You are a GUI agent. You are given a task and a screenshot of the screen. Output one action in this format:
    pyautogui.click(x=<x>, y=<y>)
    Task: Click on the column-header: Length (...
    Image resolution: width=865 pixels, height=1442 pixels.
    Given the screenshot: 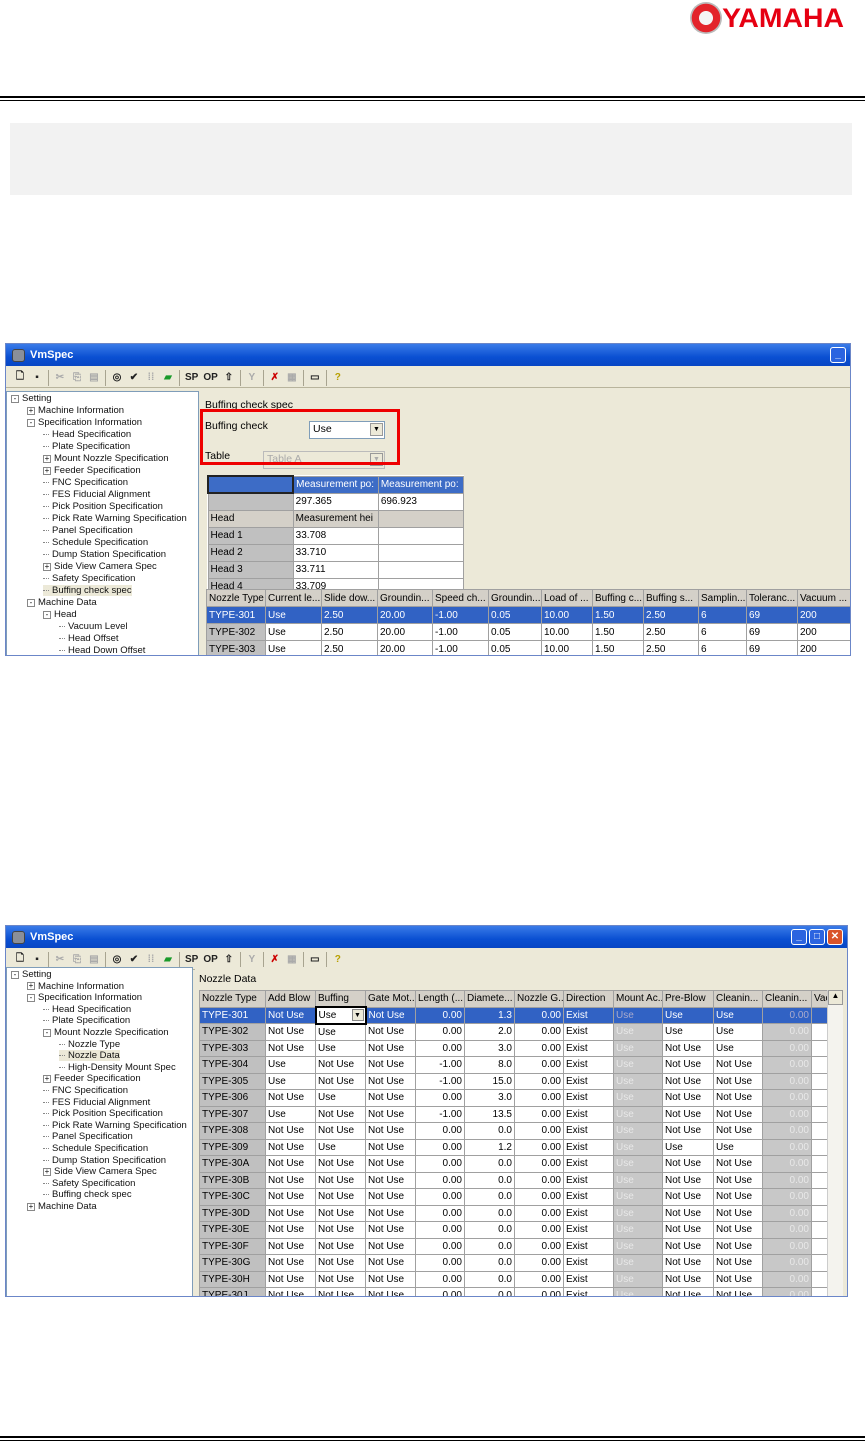 What is the action you would take?
    pyautogui.click(x=440, y=999)
    